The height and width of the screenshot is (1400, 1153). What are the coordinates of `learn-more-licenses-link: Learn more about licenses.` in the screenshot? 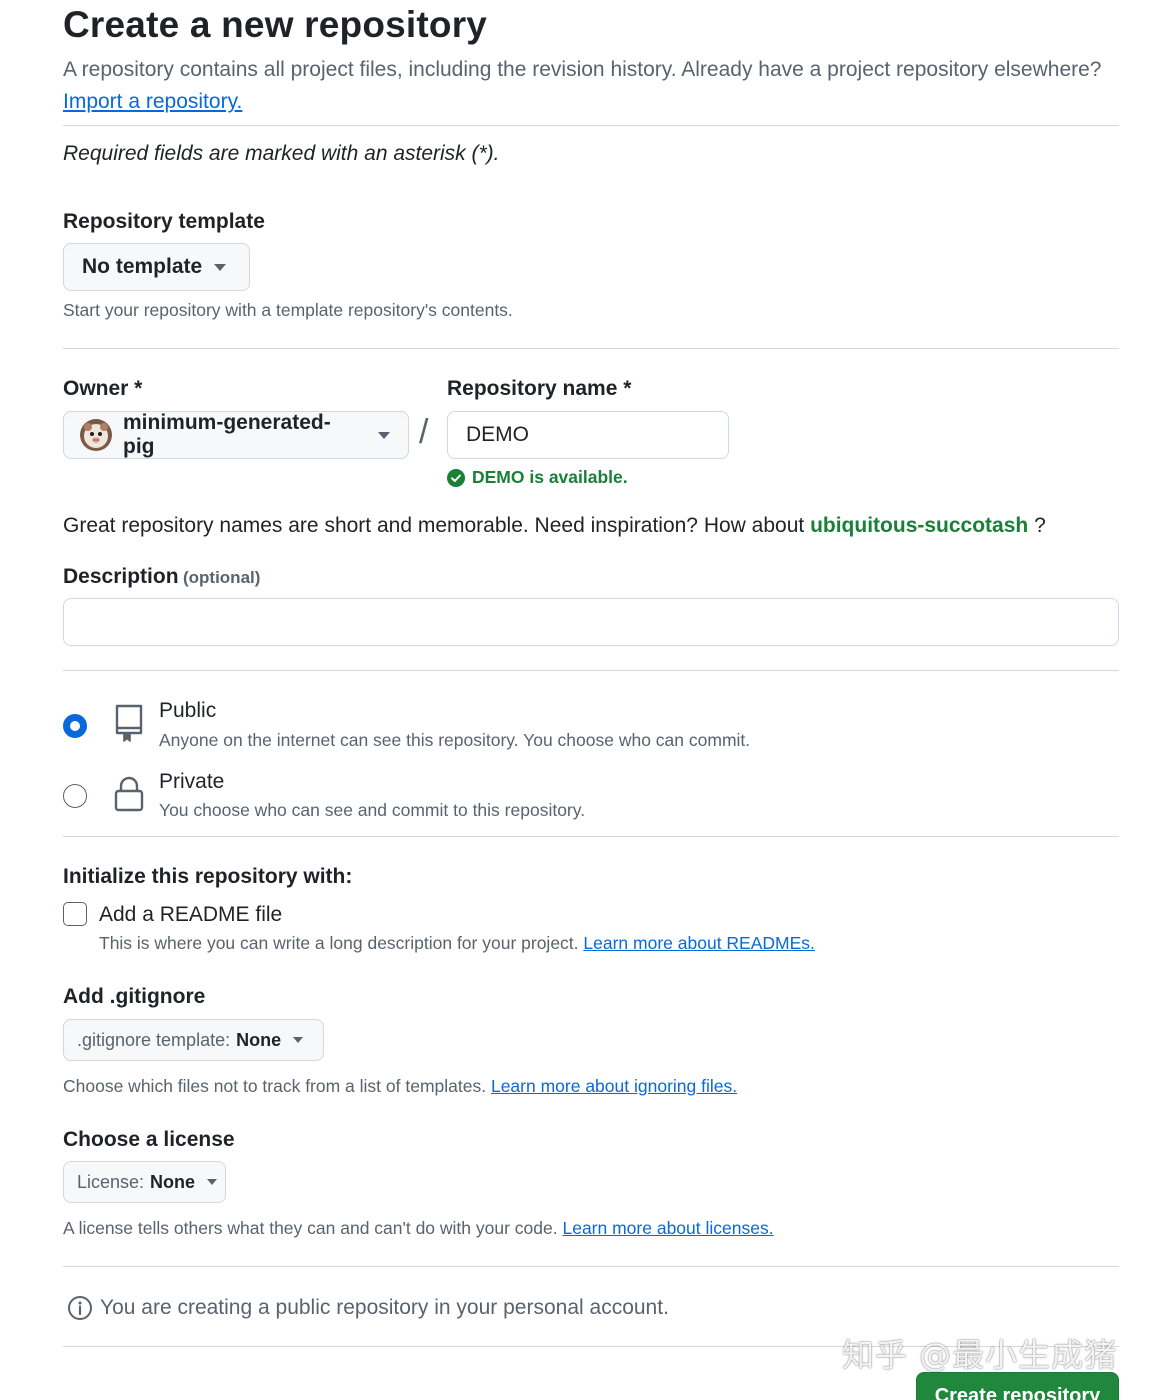 It's located at (667, 1228).